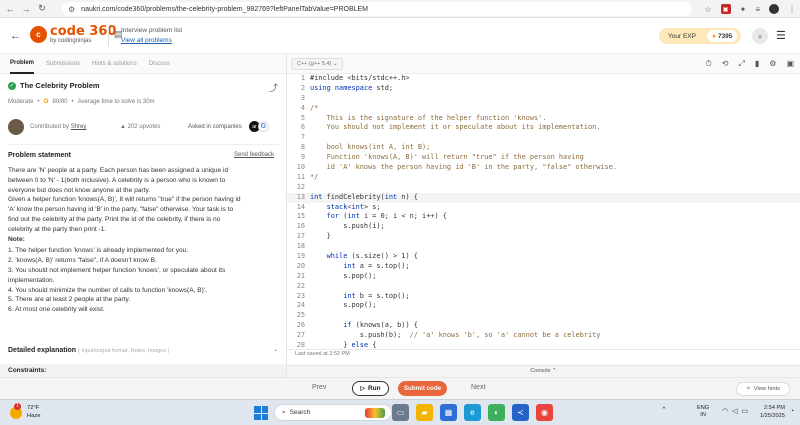 The height and width of the screenshot is (425, 800). What do you see at coordinates (767, 389) in the screenshot?
I see `view-hints-label: View hints` at bounding box center [767, 389].